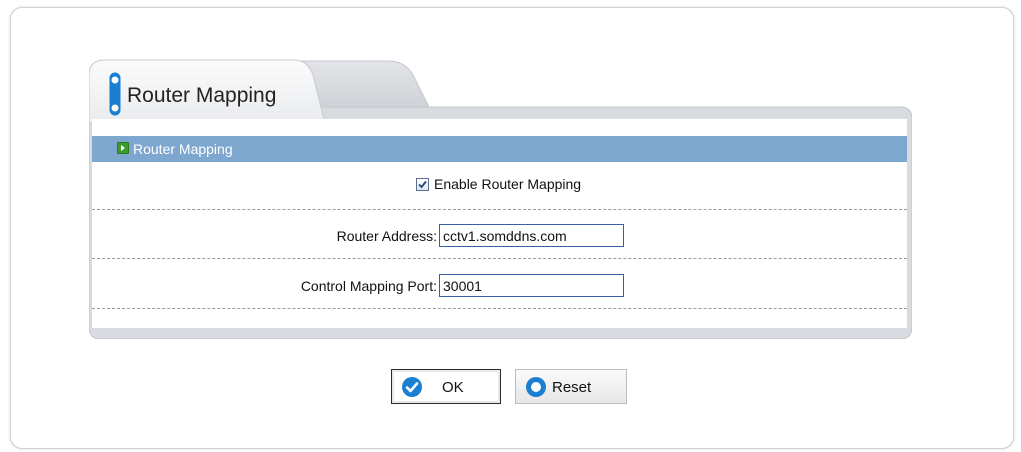 The height and width of the screenshot is (452, 1021). I want to click on section-header: Router Mapping, so click(499, 149).